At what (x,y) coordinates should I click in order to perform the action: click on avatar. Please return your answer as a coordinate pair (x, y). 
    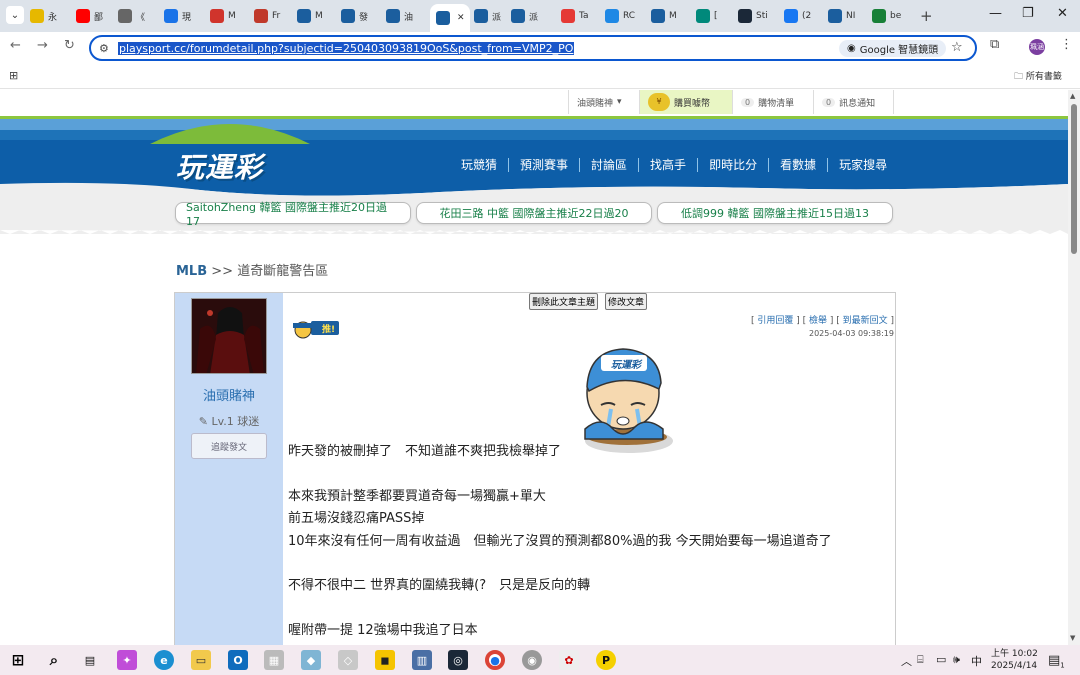
    Looking at the image, I should click on (229, 336).